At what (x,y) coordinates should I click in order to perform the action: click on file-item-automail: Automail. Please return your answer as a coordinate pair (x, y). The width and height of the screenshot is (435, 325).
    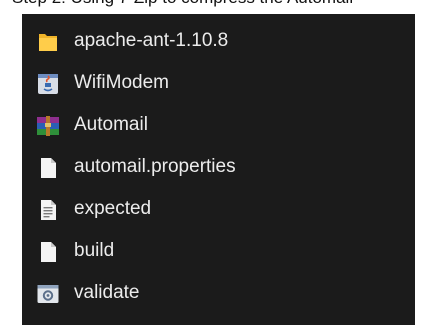
    Looking at the image, I should click on (218, 125).